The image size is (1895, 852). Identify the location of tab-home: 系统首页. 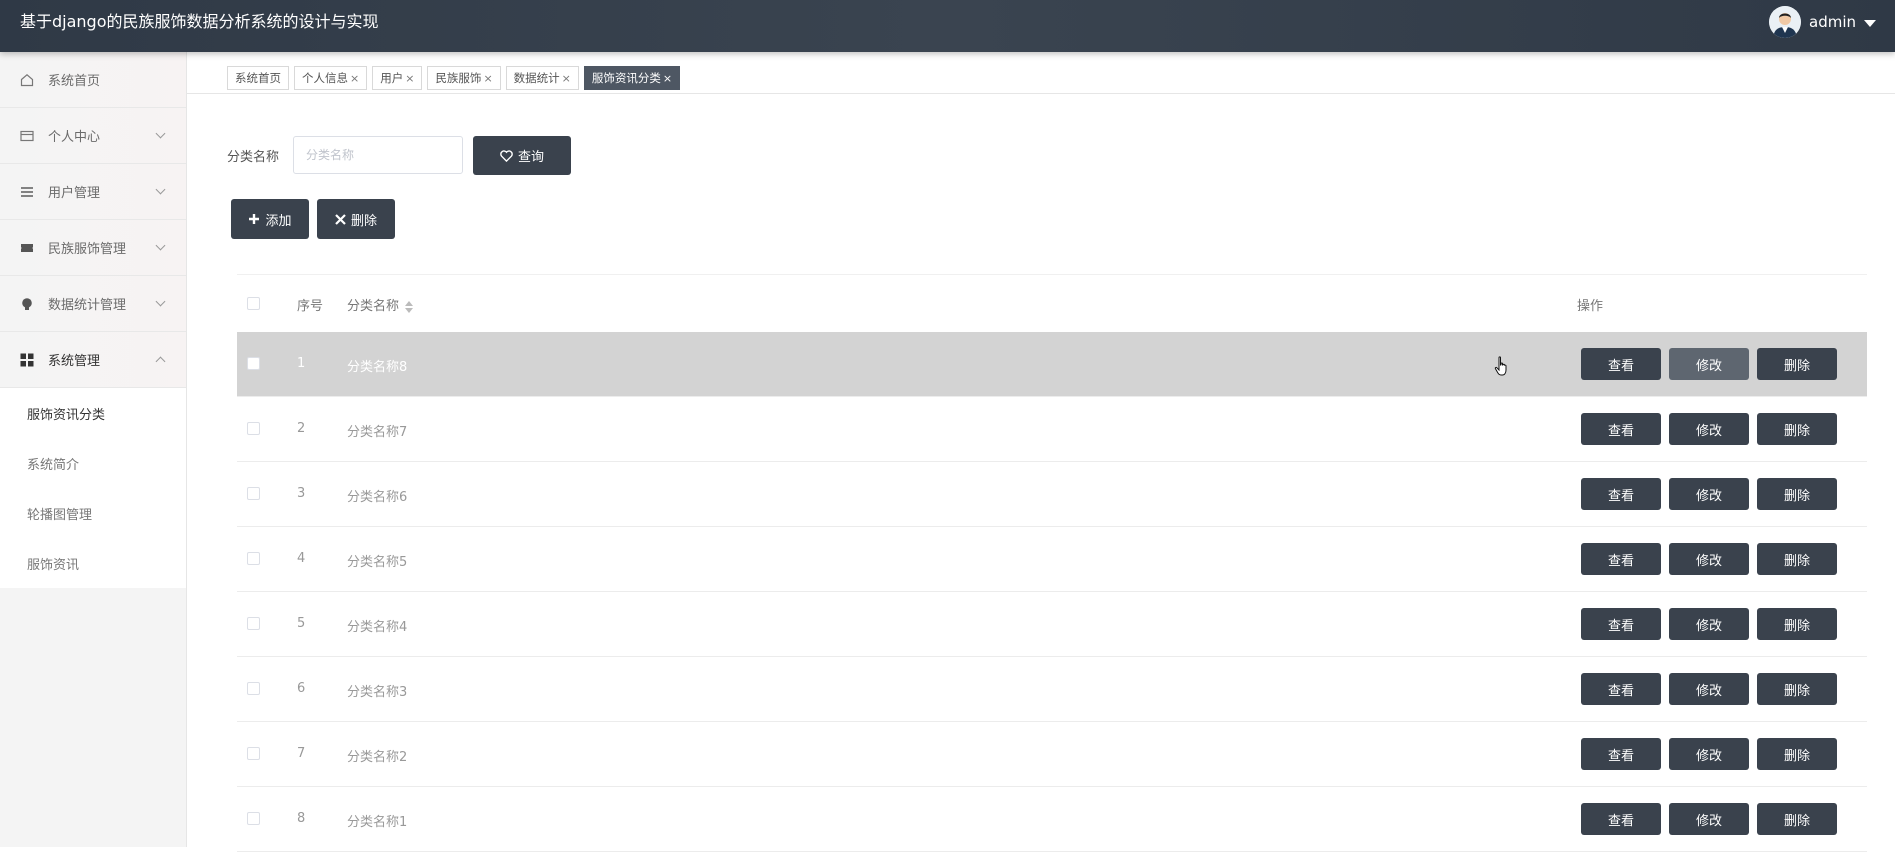
(258, 78).